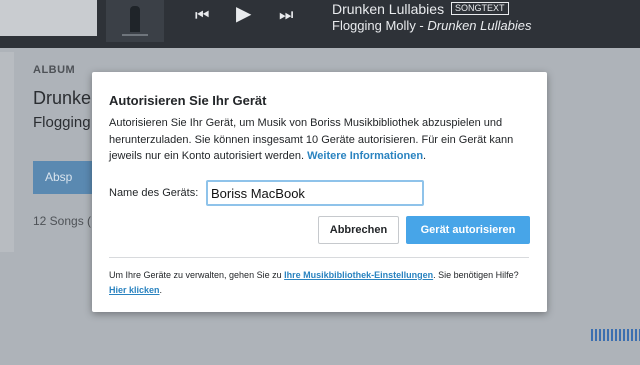 The width and height of the screenshot is (640, 365). What do you see at coordinates (154, 193) in the screenshot?
I see `device-name-label: Name des Geräts:` at bounding box center [154, 193].